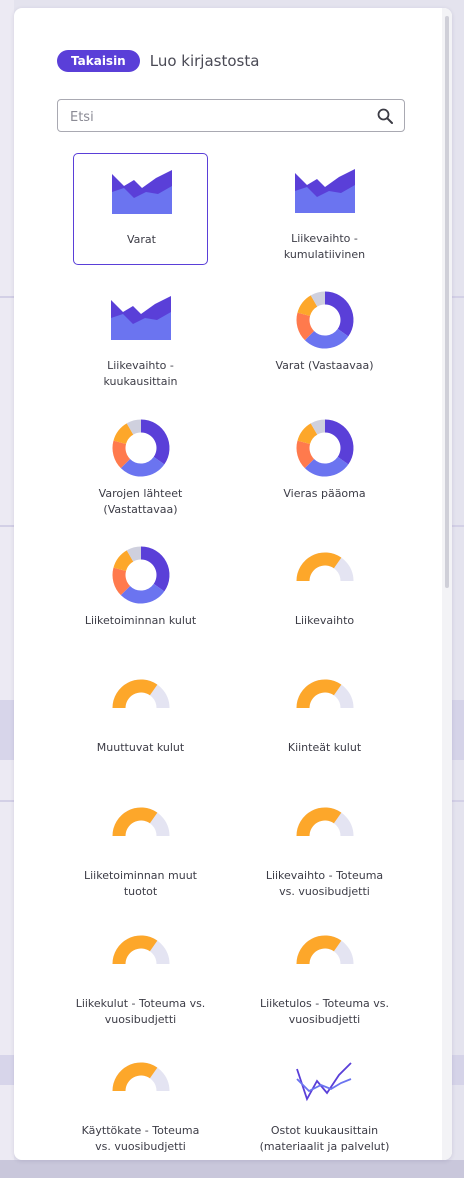  I want to click on library-item: Varojen lähteet (Vastattavaa), so click(140, 464).